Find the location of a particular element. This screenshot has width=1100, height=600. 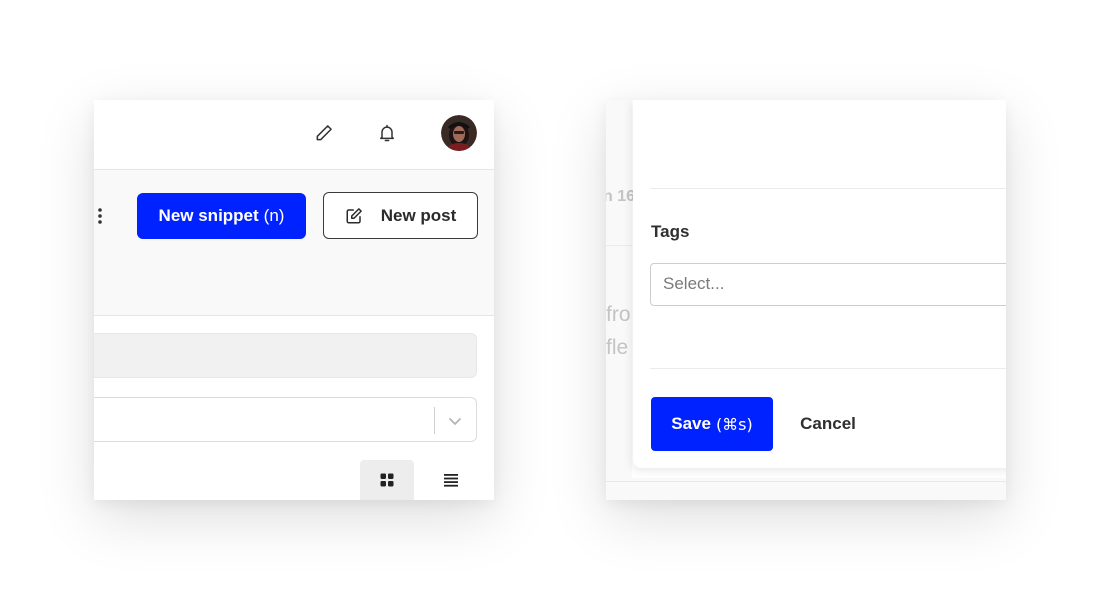

list-icon is located at coordinates (451, 480).